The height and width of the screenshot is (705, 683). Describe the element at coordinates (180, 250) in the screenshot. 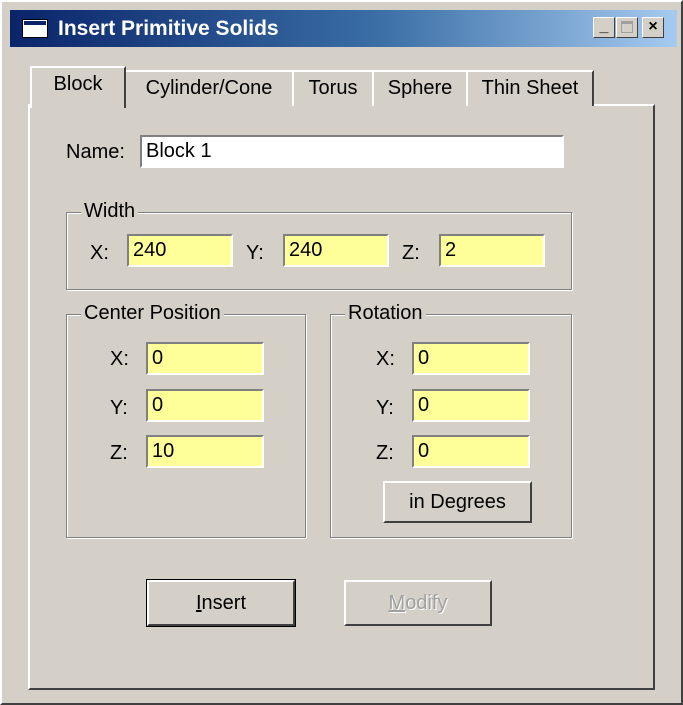

I see `width-x-field` at that location.